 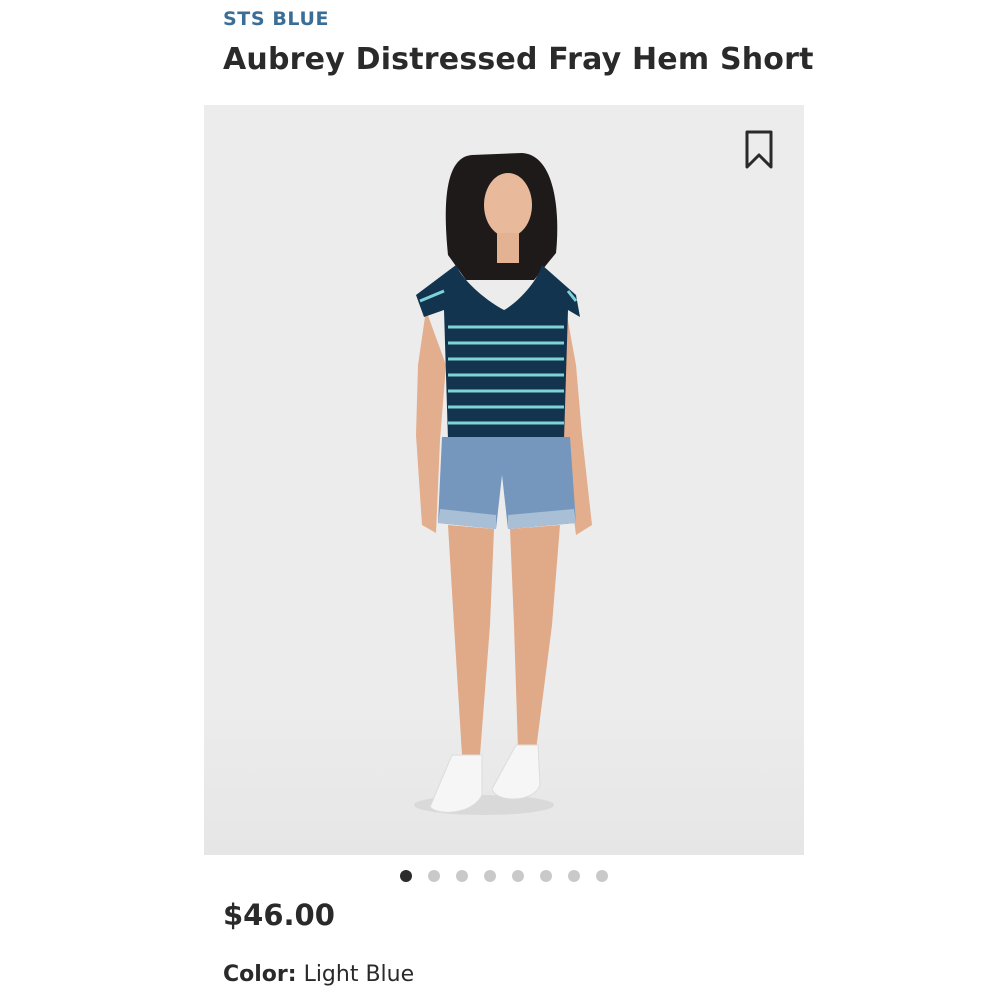 What do you see at coordinates (500, 876) in the screenshot?
I see `image-pagination` at bounding box center [500, 876].